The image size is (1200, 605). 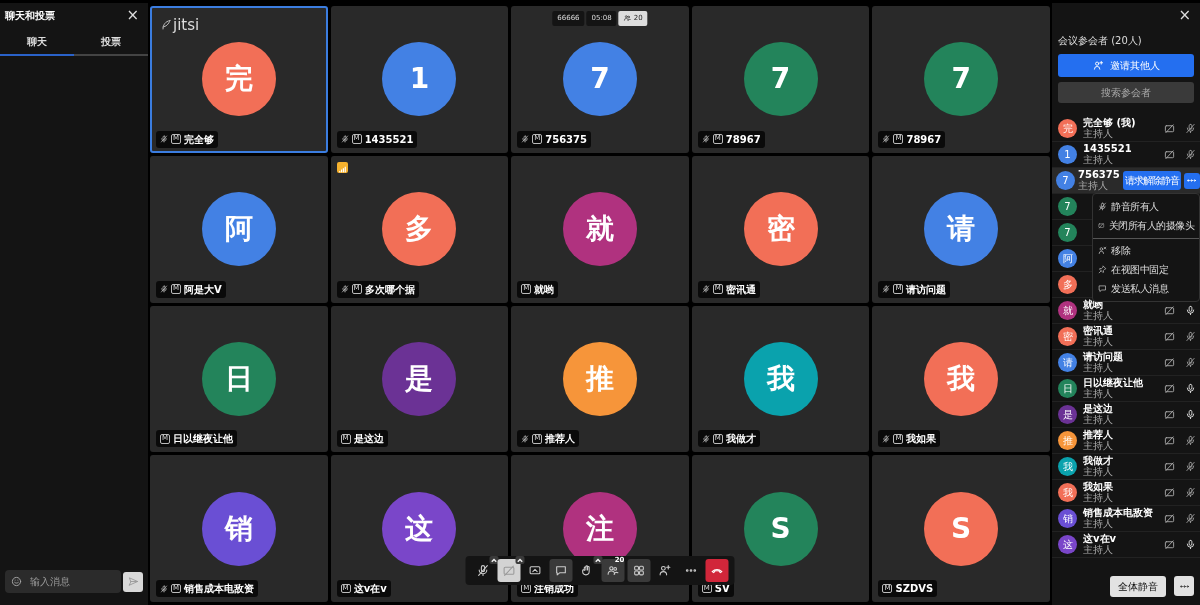 I want to click on participant-name: 阿是大V, so click(x=203, y=289).